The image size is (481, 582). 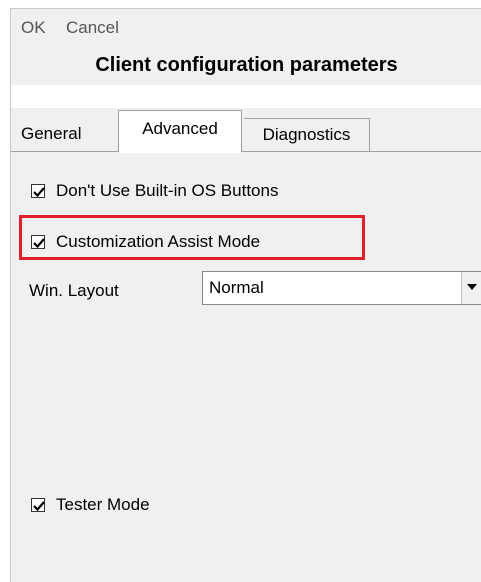 I want to click on win-layout-label: Win. Layout, so click(x=74, y=290).